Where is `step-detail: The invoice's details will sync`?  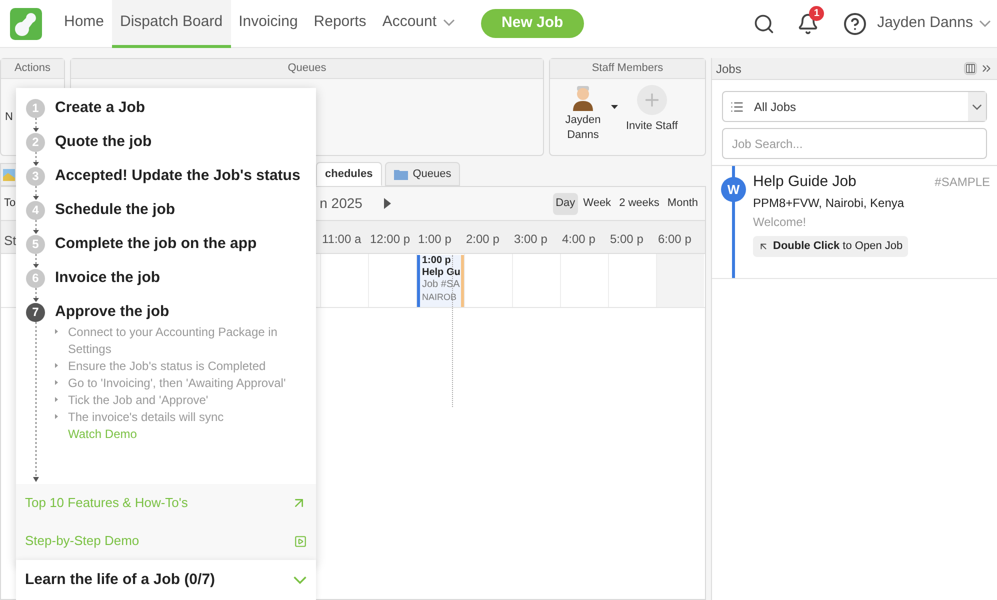 step-detail: The invoice's details will sync is located at coordinates (146, 417).